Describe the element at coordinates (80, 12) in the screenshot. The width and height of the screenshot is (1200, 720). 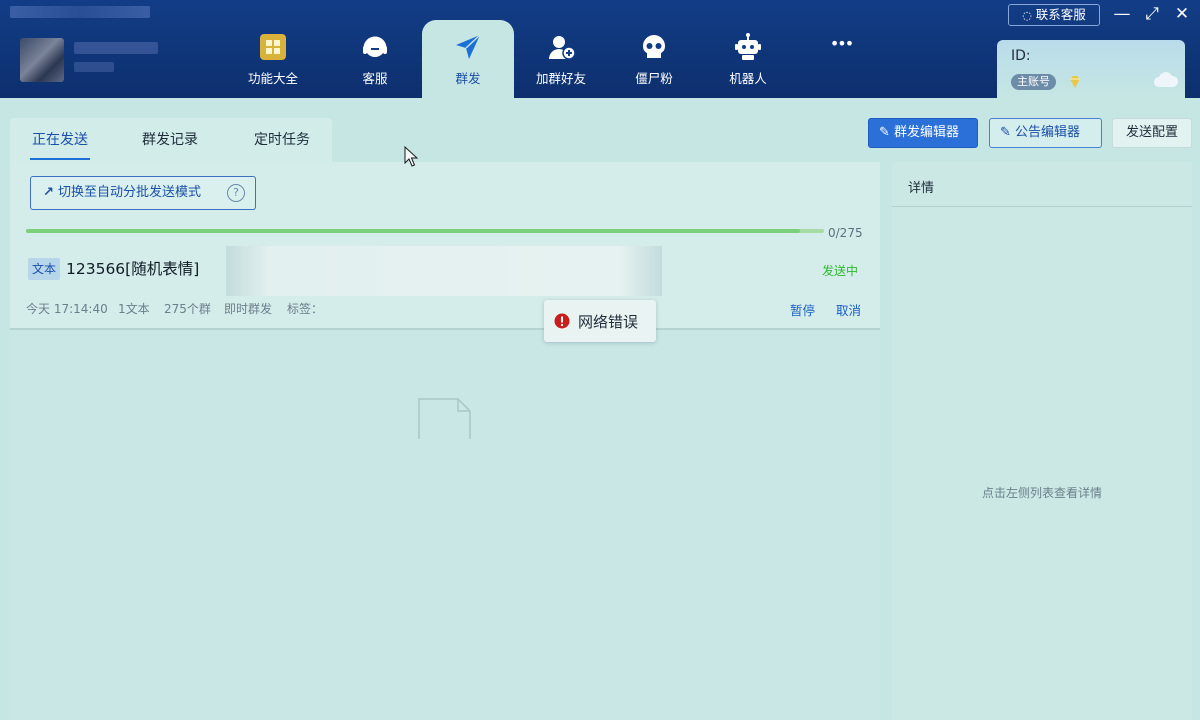
I see `window-title-blurred` at that location.